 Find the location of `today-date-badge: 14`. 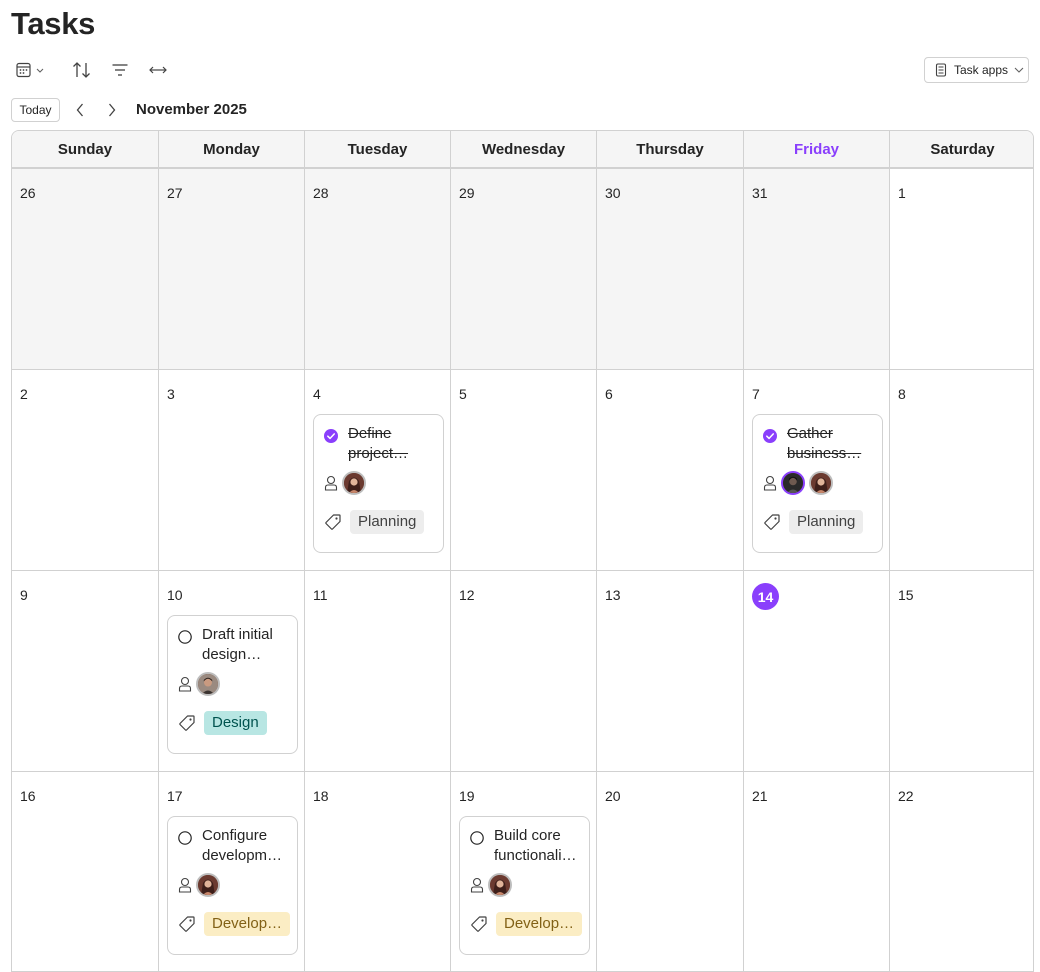

today-date-badge: 14 is located at coordinates (765, 596).